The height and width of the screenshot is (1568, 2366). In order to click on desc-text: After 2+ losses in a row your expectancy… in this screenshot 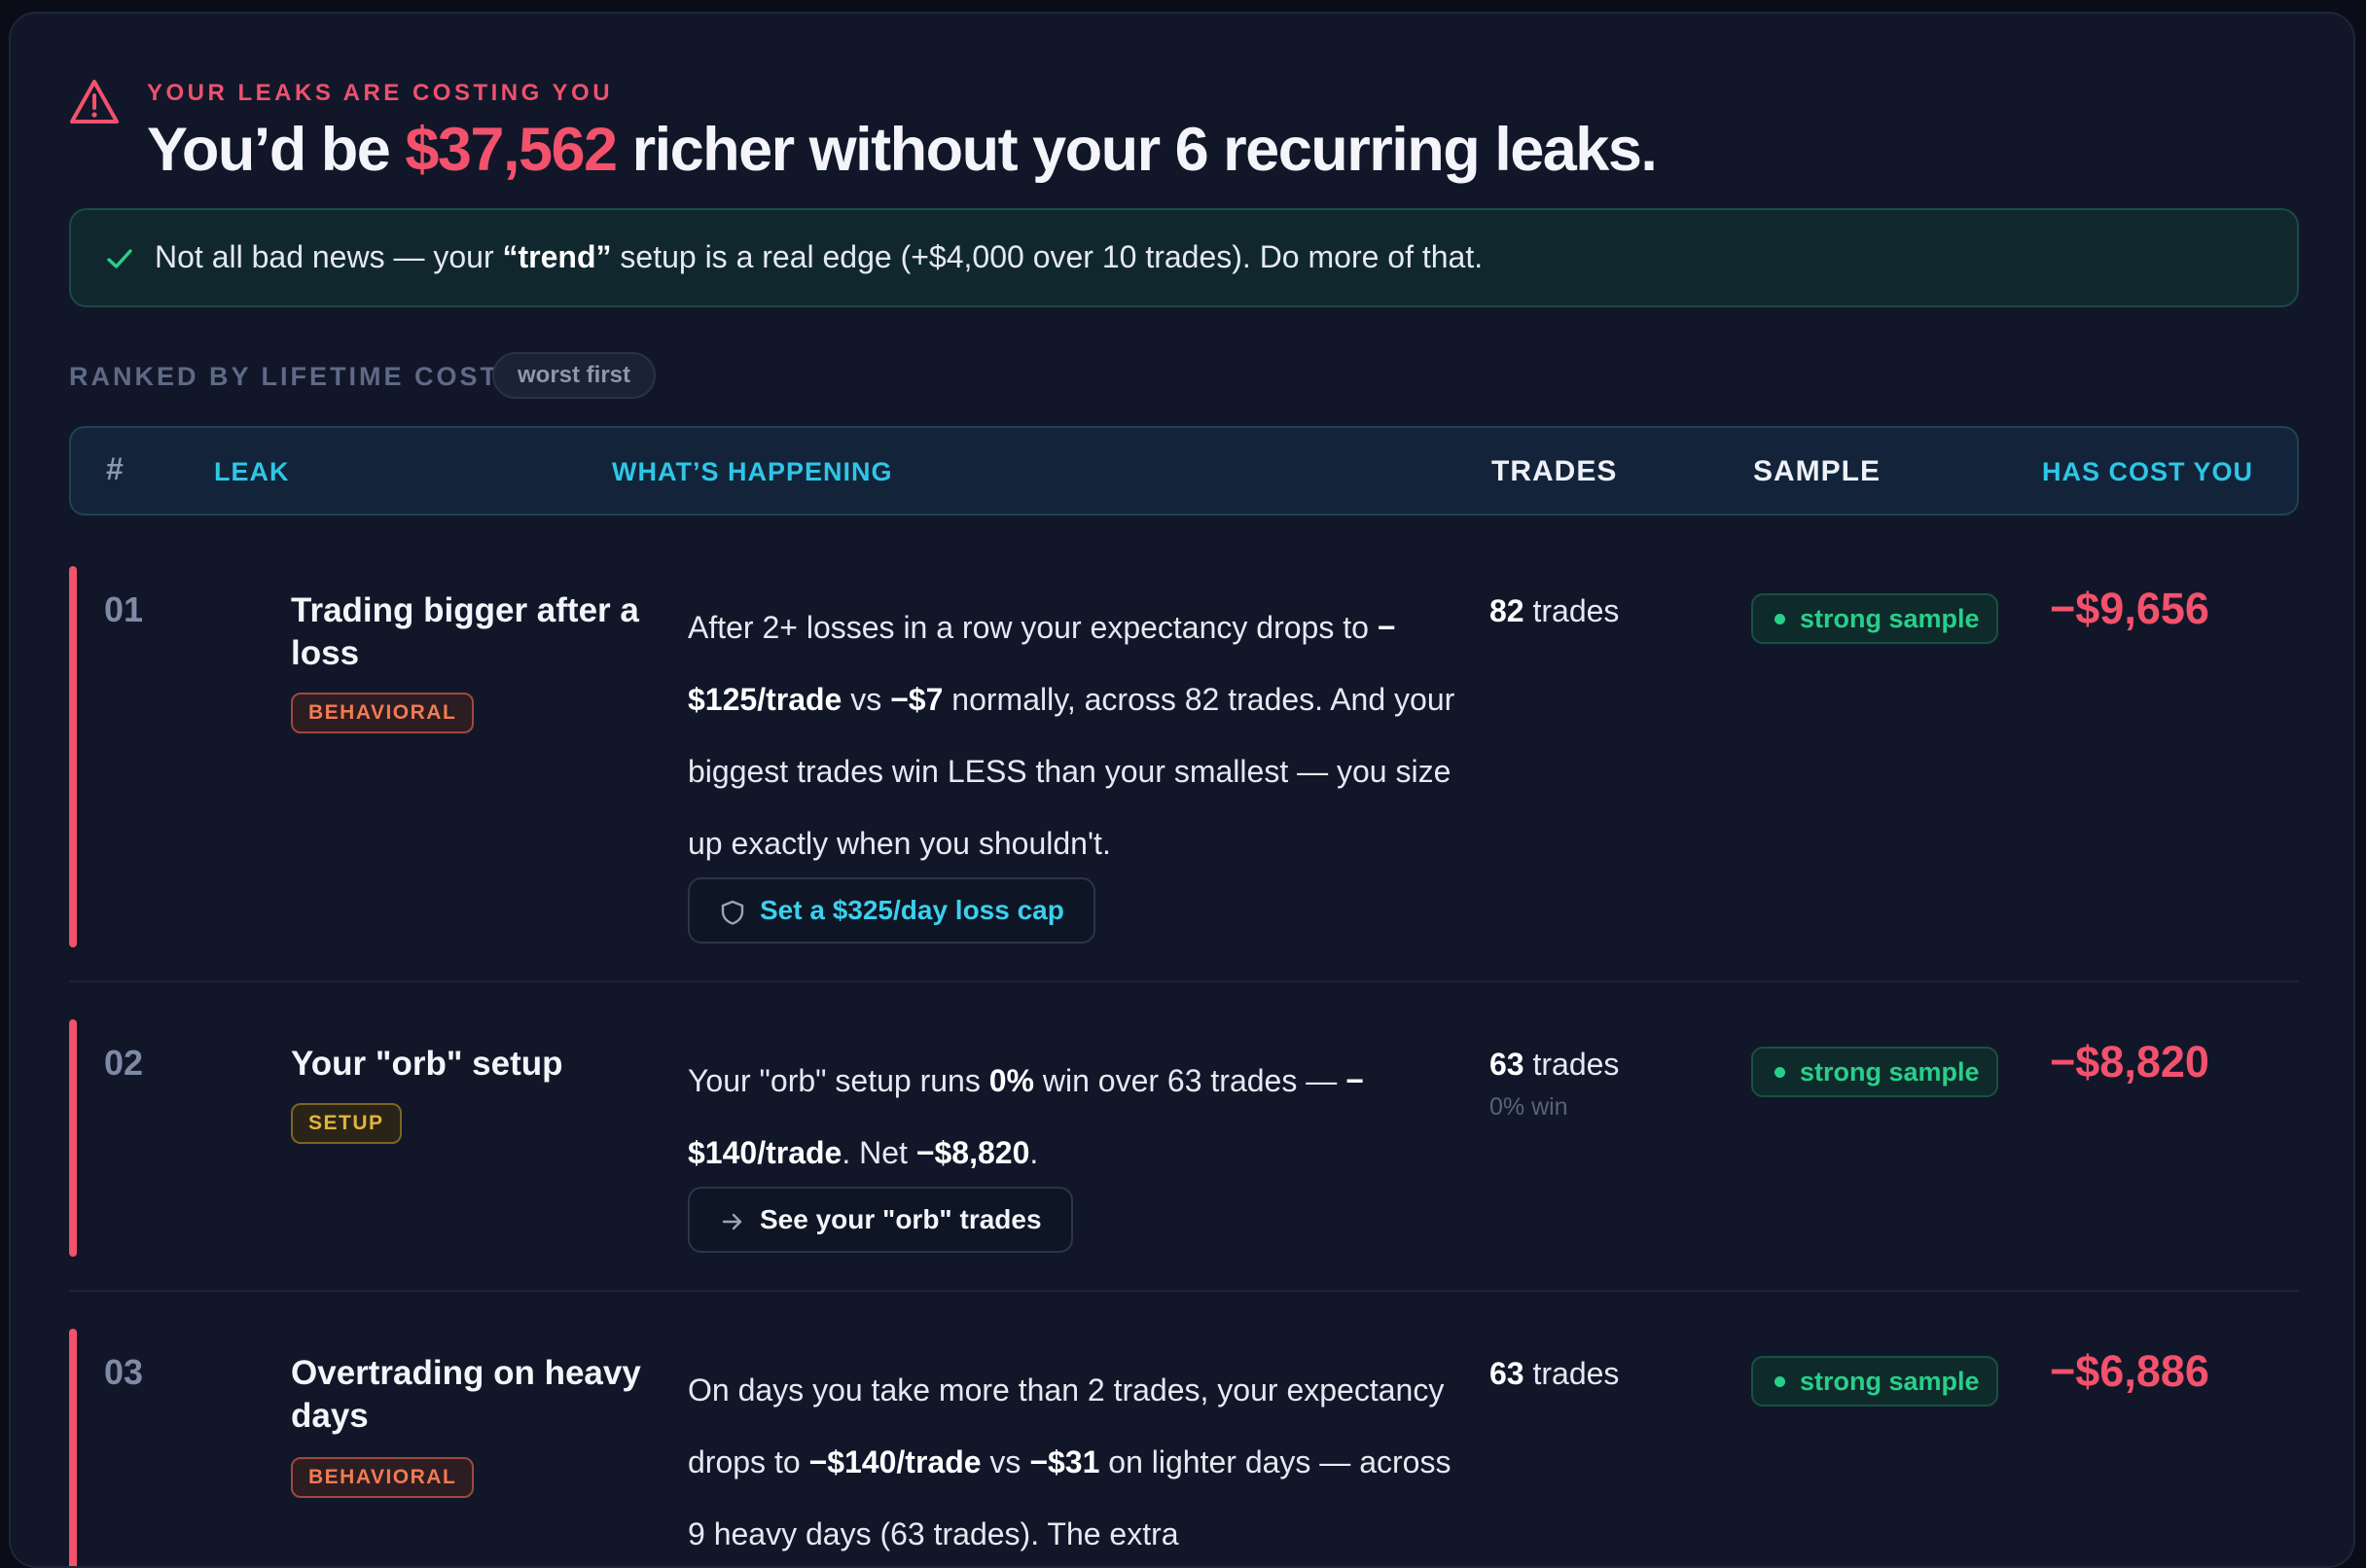, I will do `click(1033, 627)`.